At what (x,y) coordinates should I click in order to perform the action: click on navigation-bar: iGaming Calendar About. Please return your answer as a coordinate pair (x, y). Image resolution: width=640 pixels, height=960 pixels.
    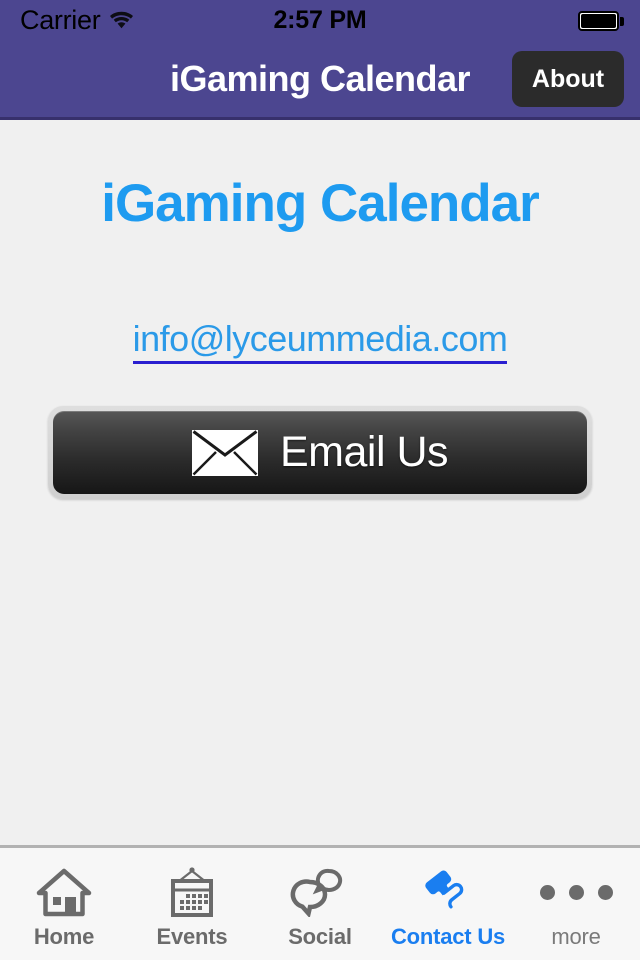
    Looking at the image, I should click on (320, 80).